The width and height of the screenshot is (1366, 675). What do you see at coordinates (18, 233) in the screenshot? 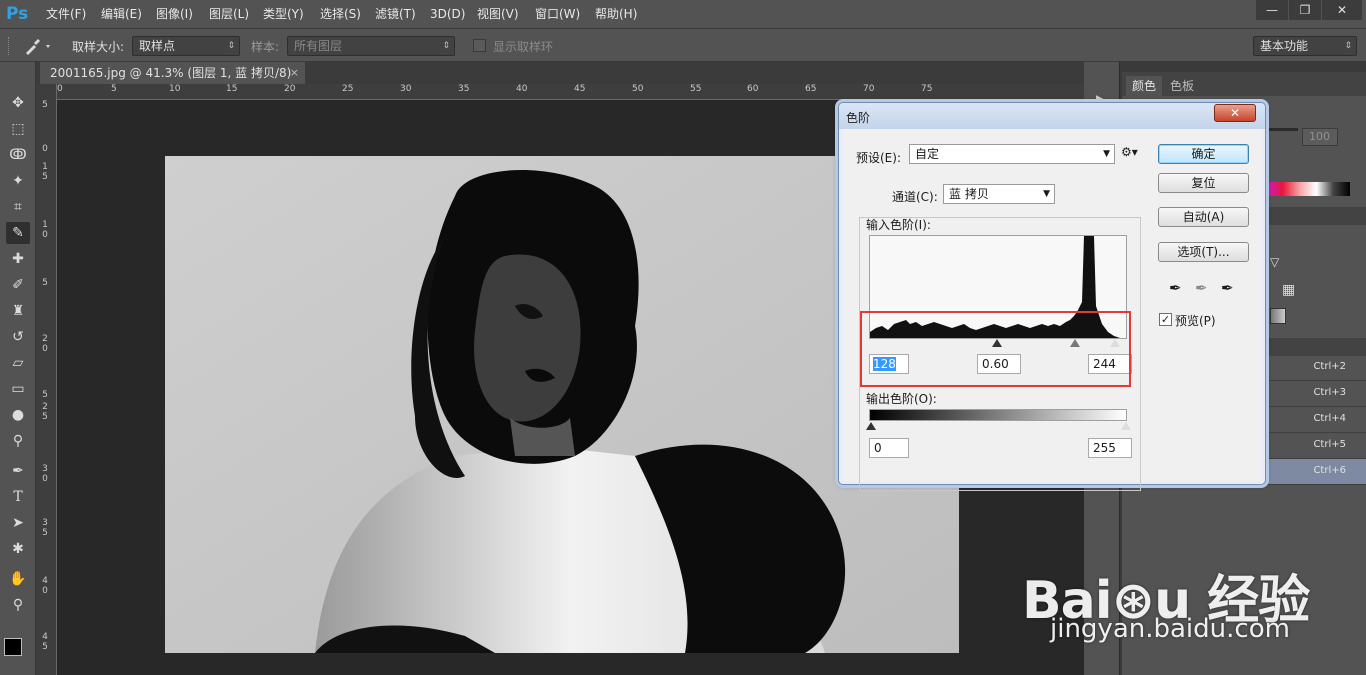
I see `eyedropper-tool-icon: ✎` at bounding box center [18, 233].